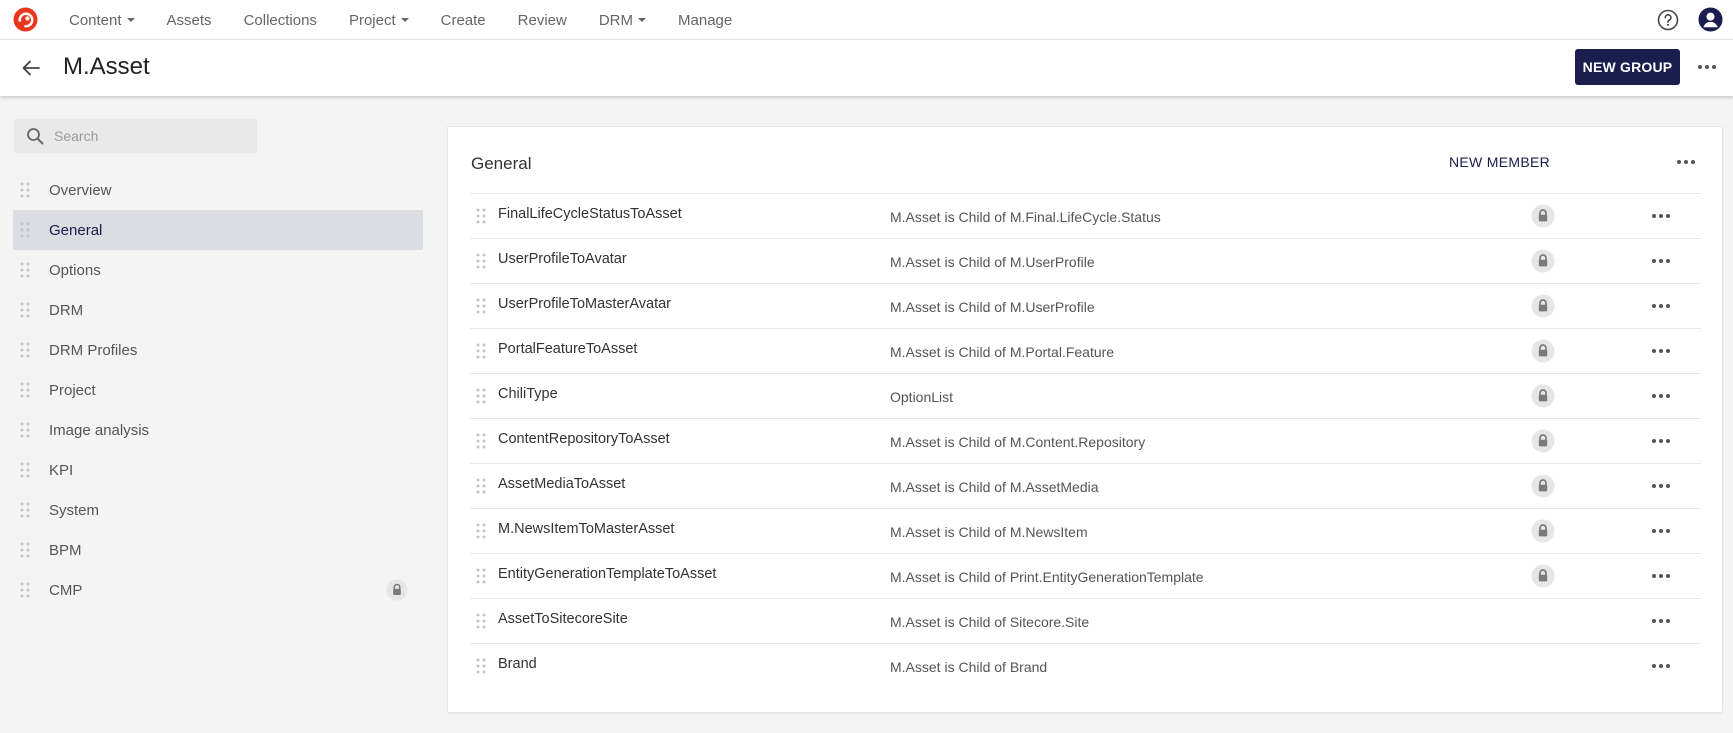  I want to click on nav-item-assets: Assets, so click(189, 20).